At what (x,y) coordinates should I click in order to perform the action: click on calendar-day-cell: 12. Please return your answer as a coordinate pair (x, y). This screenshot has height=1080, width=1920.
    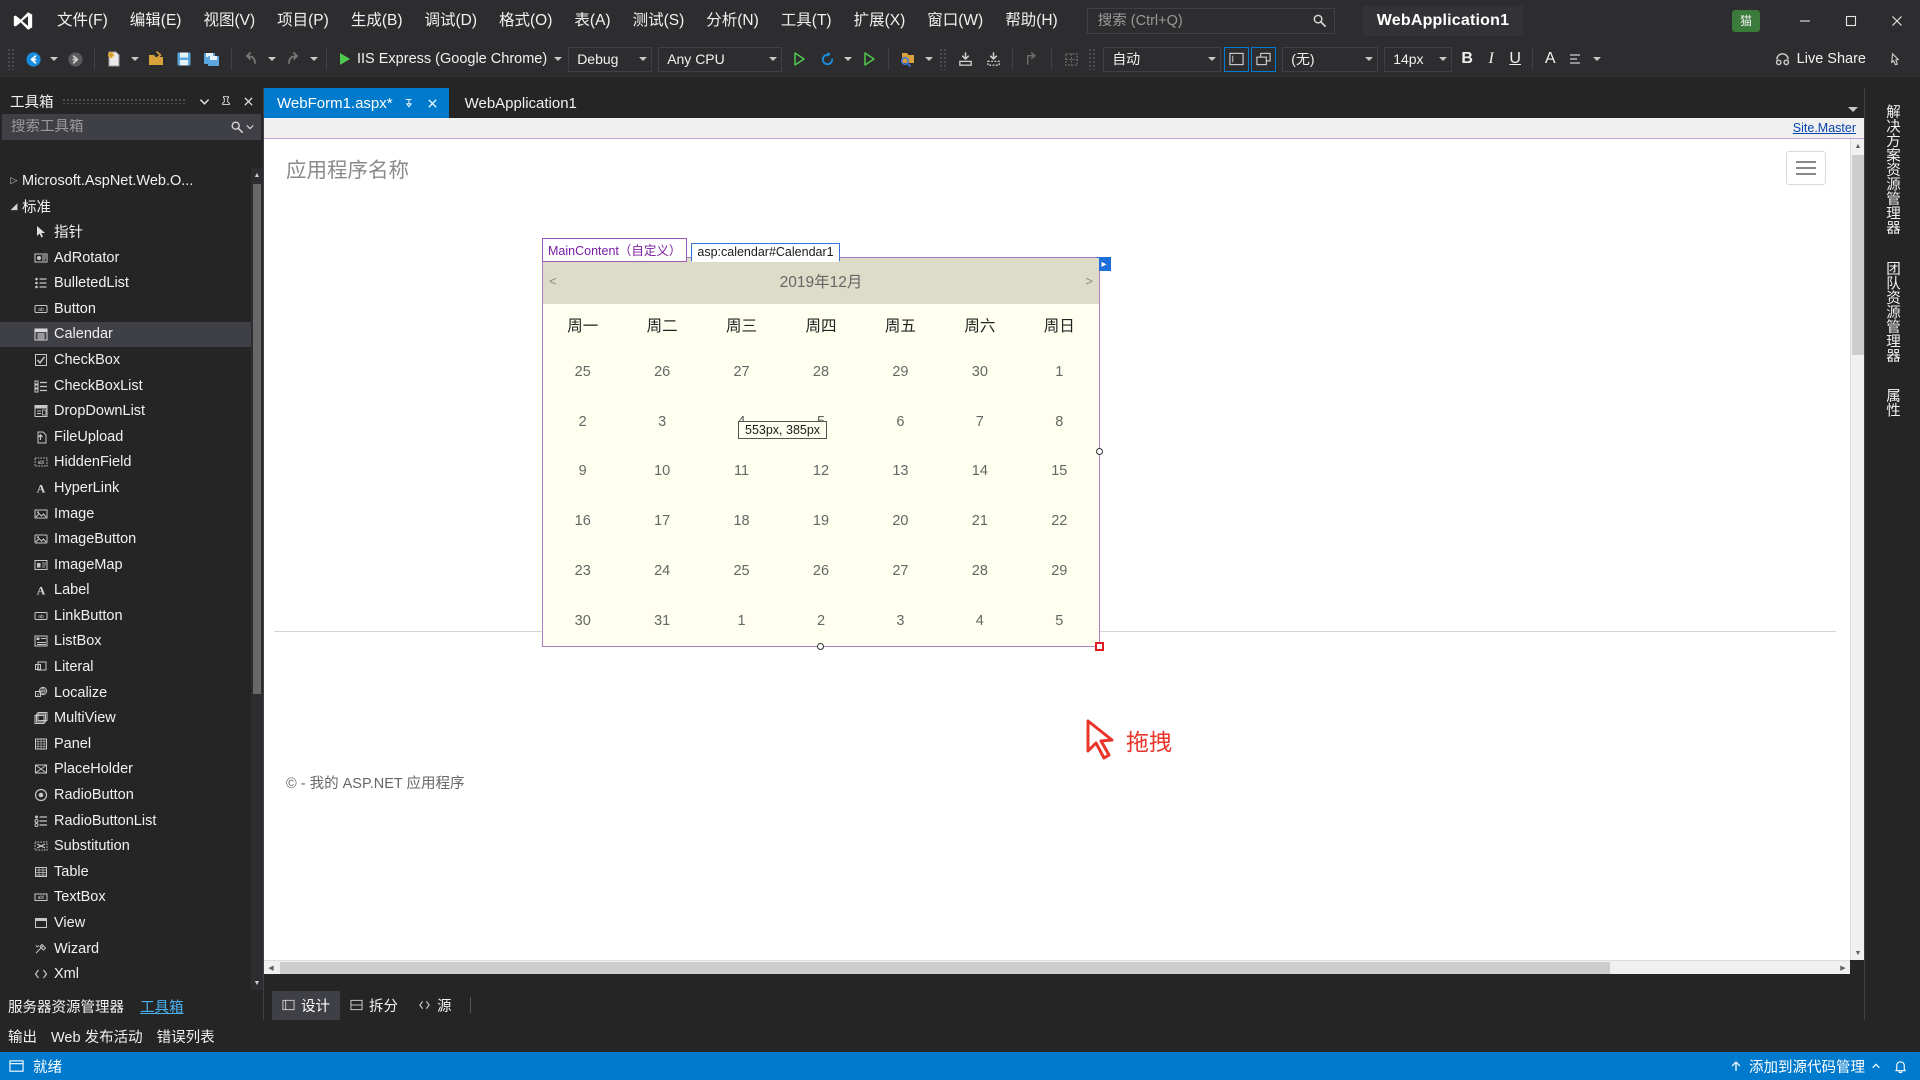
    Looking at the image, I should click on (820, 472).